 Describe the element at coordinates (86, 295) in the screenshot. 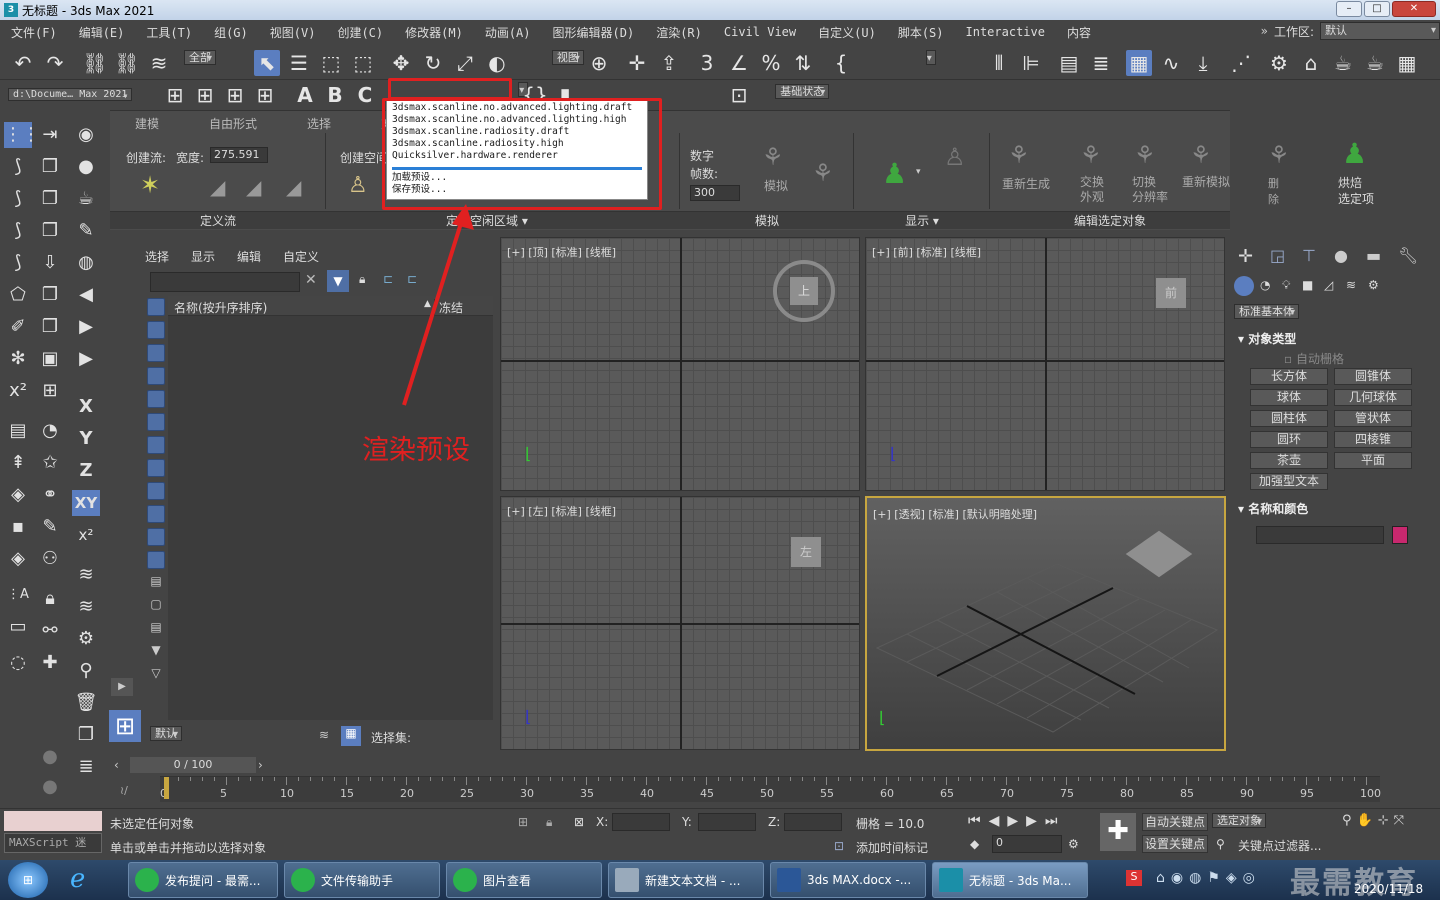

I see `sound-icon: ◀` at that location.